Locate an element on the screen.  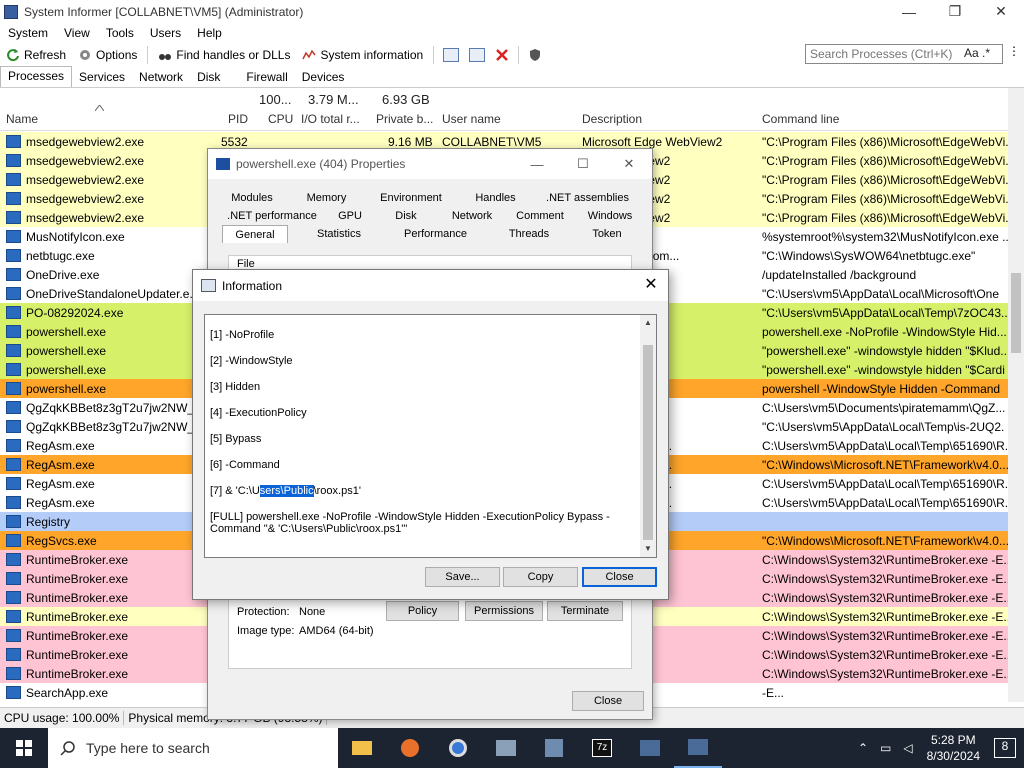
refresh-button: Refresh is located at coordinates (36, 55).